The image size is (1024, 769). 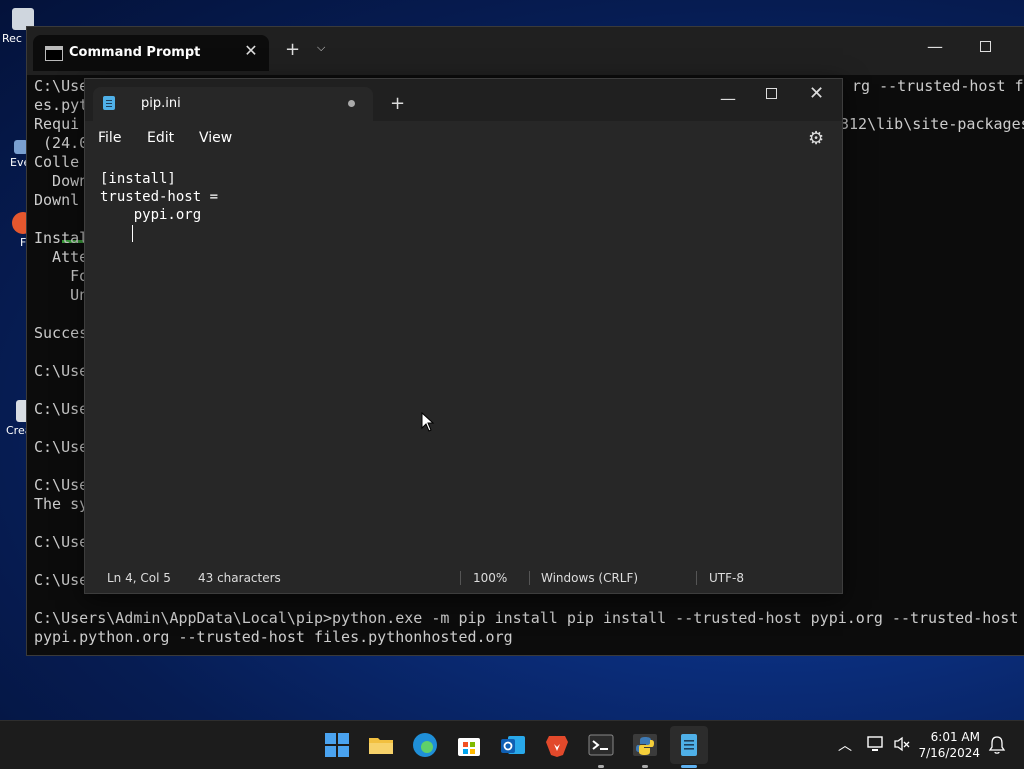 I want to click on notepad-menubar: File Edit View ⚙, so click(x=463, y=139).